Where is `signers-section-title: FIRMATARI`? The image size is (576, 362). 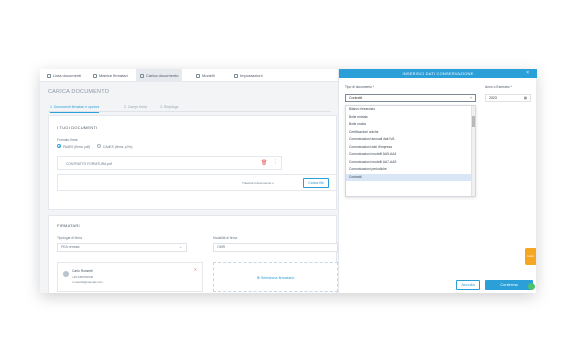
signers-section-title: FIRMATARI is located at coordinates (68, 225).